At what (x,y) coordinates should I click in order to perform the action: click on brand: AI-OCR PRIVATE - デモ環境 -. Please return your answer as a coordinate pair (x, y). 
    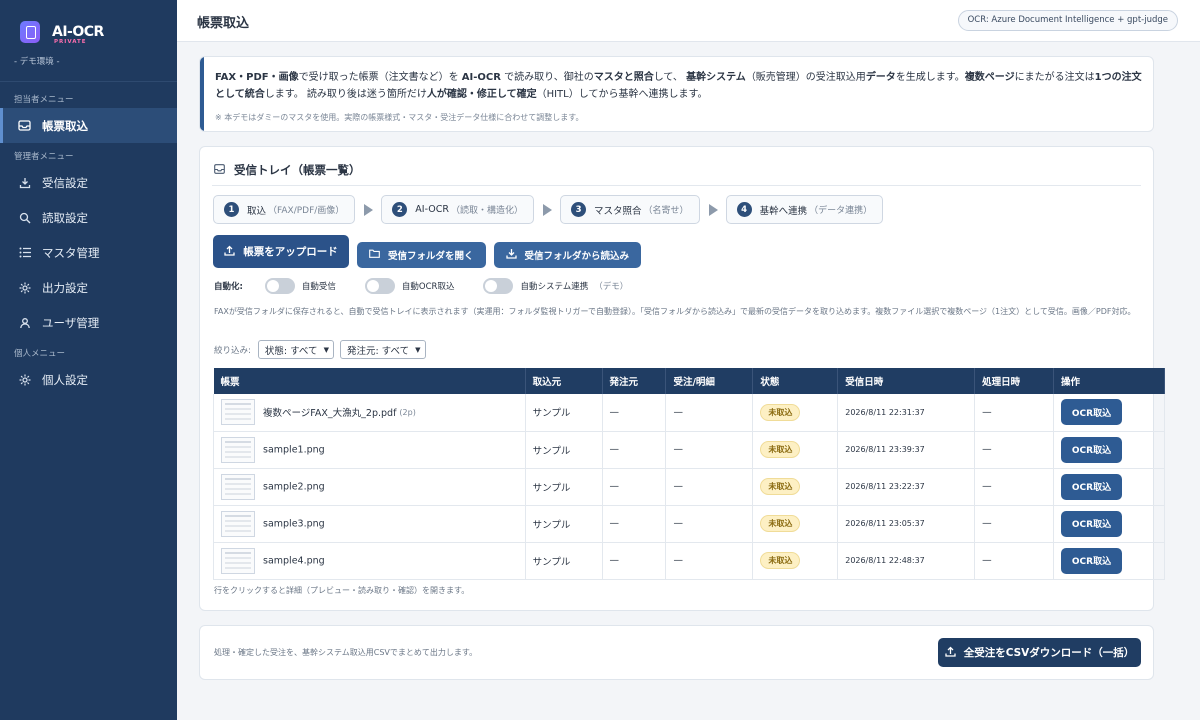
    Looking at the image, I should click on (88, 41).